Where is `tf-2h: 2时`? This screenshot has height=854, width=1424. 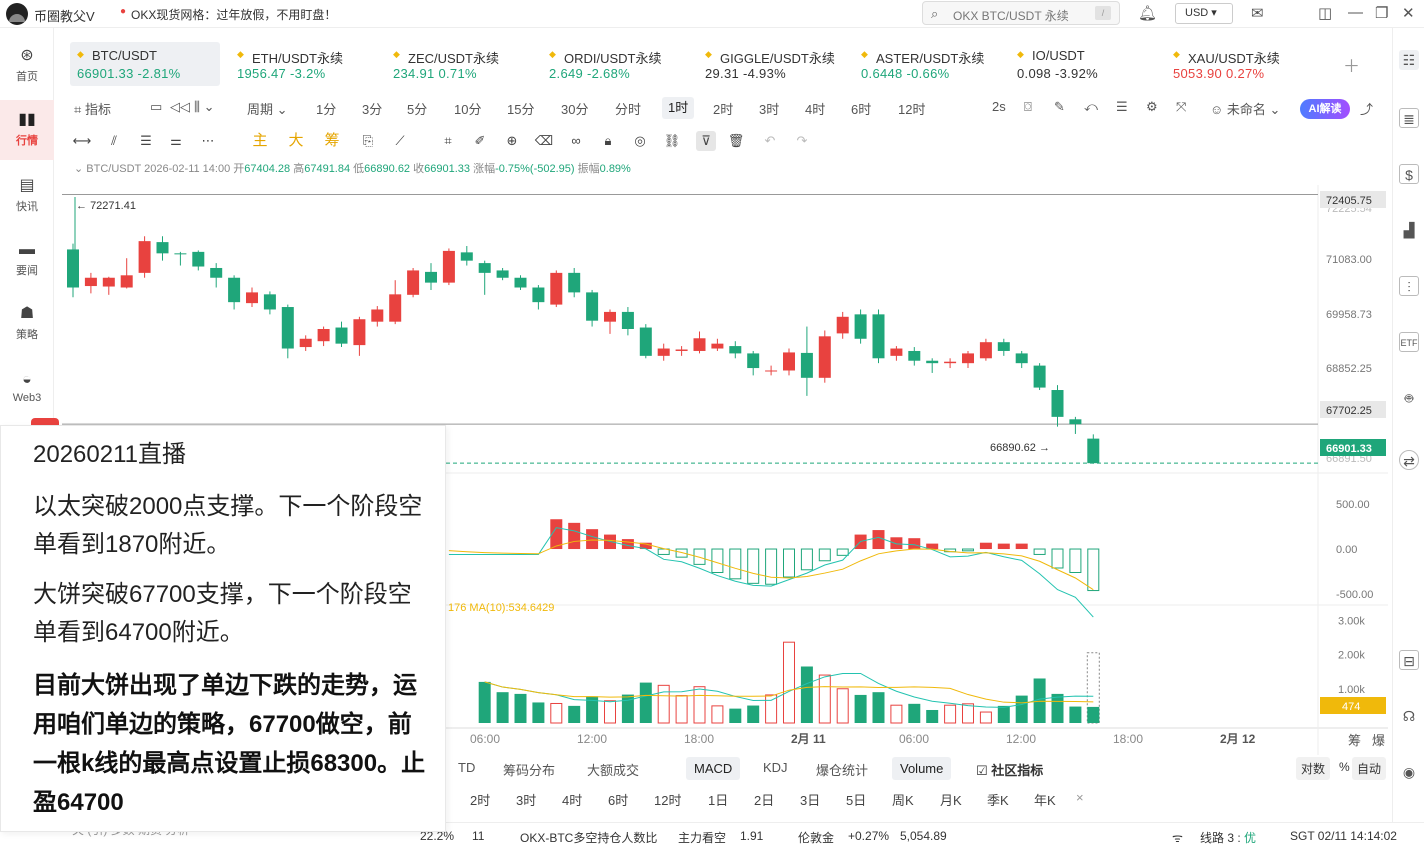 tf-2h: 2时 is located at coordinates (480, 799).